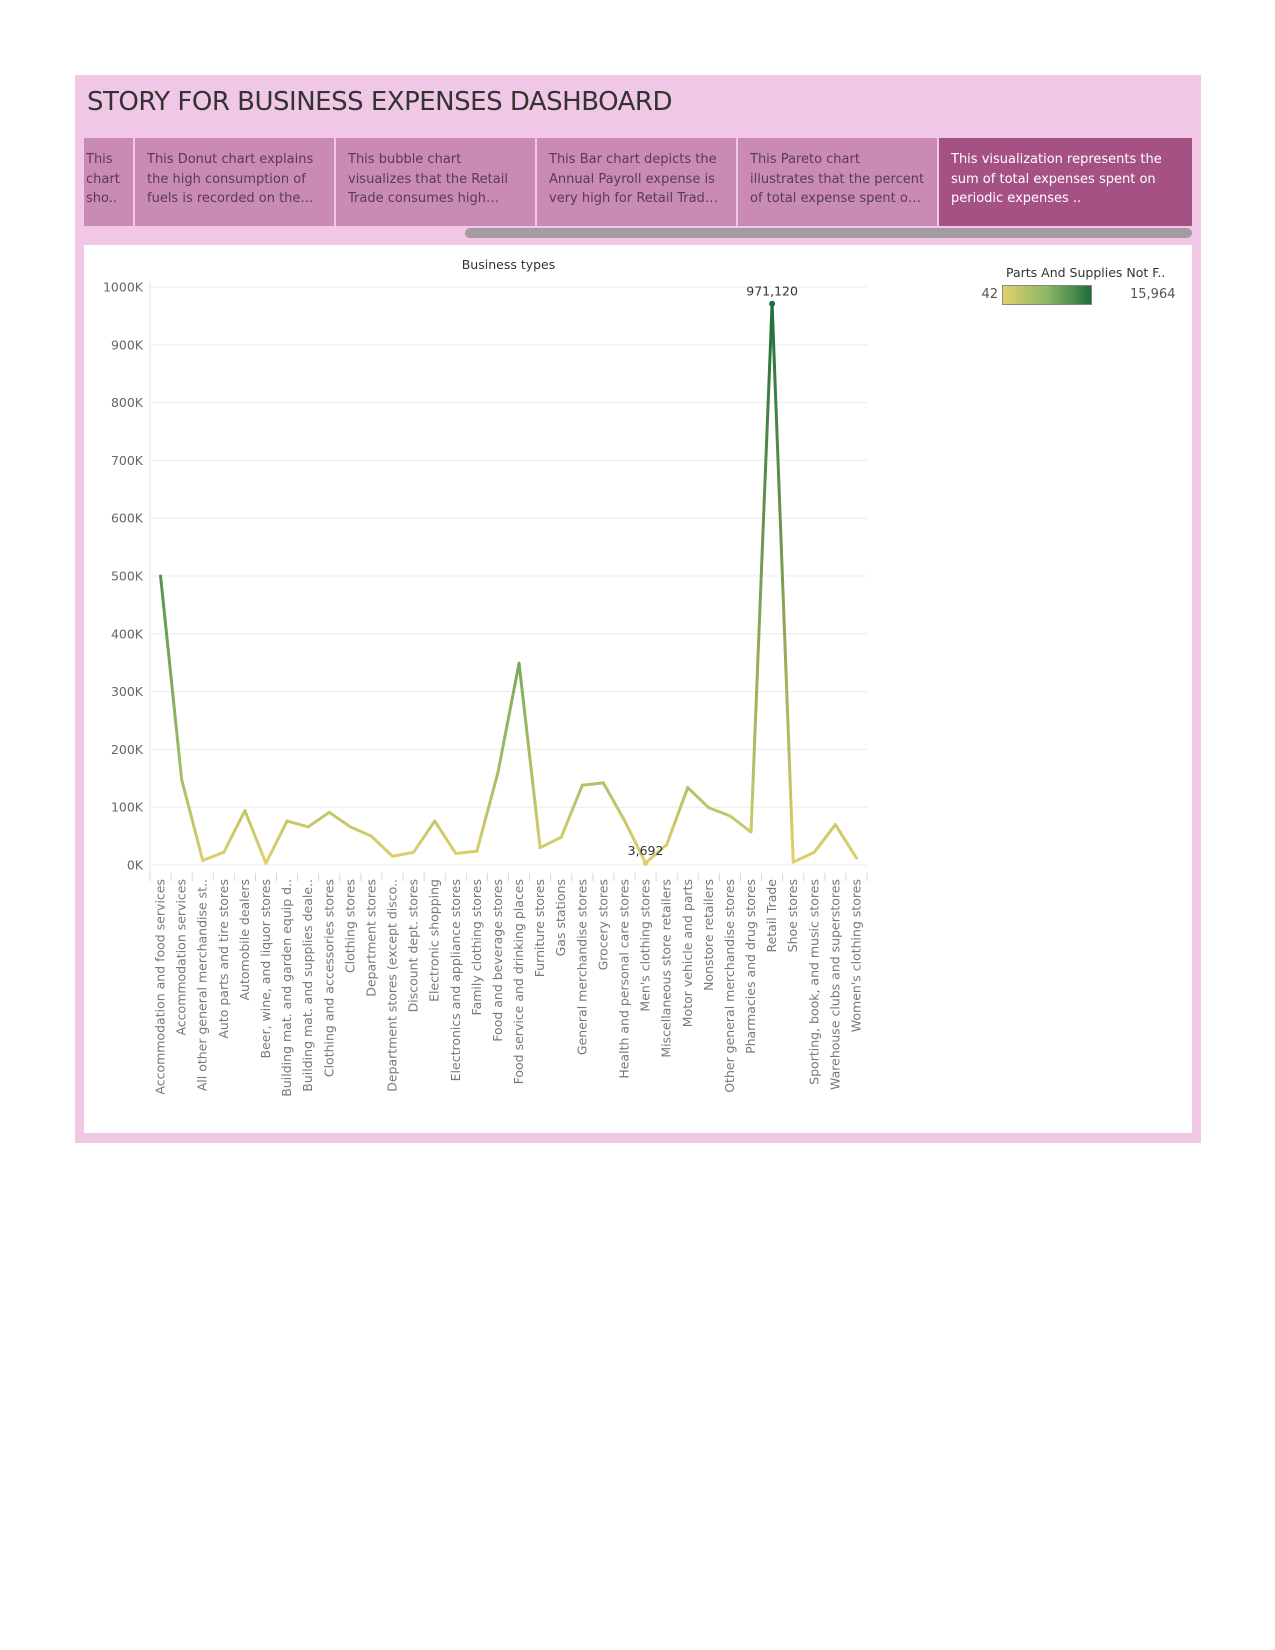  I want to click on x-tick-label: Grocery stores, so click(602, 924).